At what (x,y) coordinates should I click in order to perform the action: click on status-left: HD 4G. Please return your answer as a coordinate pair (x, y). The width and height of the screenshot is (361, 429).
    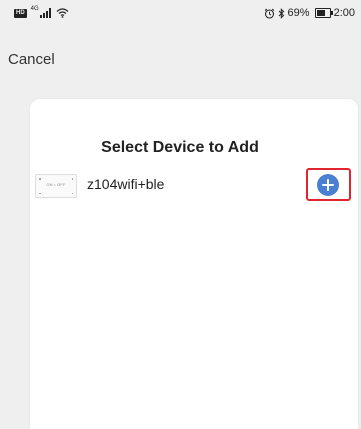
    Looking at the image, I should click on (41, 12).